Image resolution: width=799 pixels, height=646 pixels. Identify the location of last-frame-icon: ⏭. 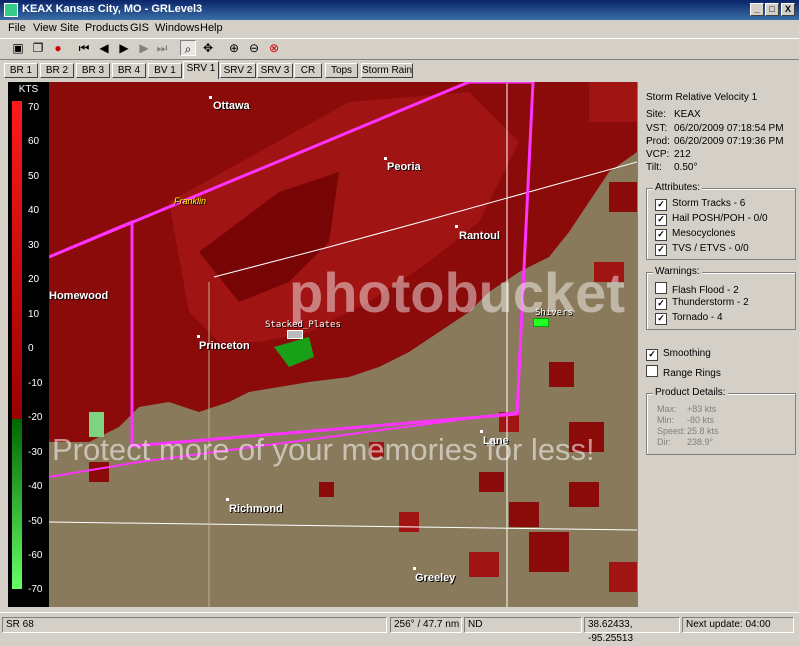
(162, 48).